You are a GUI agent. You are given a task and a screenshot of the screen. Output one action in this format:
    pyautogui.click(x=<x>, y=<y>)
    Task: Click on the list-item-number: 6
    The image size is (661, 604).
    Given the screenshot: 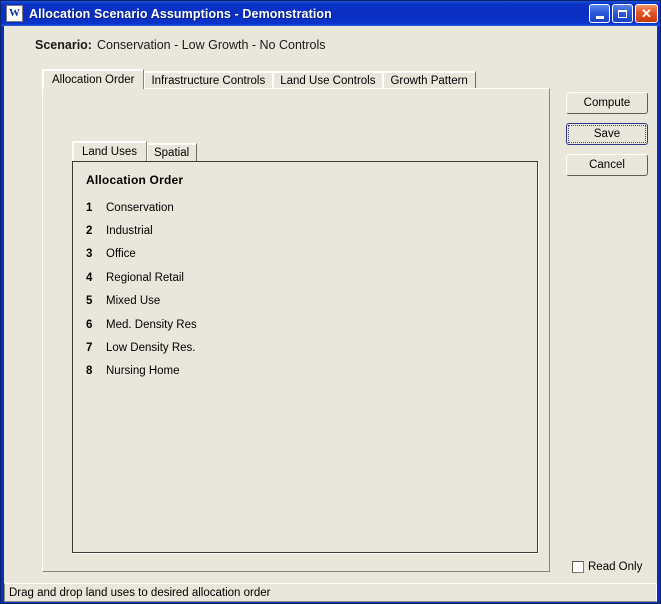 What is the action you would take?
    pyautogui.click(x=89, y=324)
    